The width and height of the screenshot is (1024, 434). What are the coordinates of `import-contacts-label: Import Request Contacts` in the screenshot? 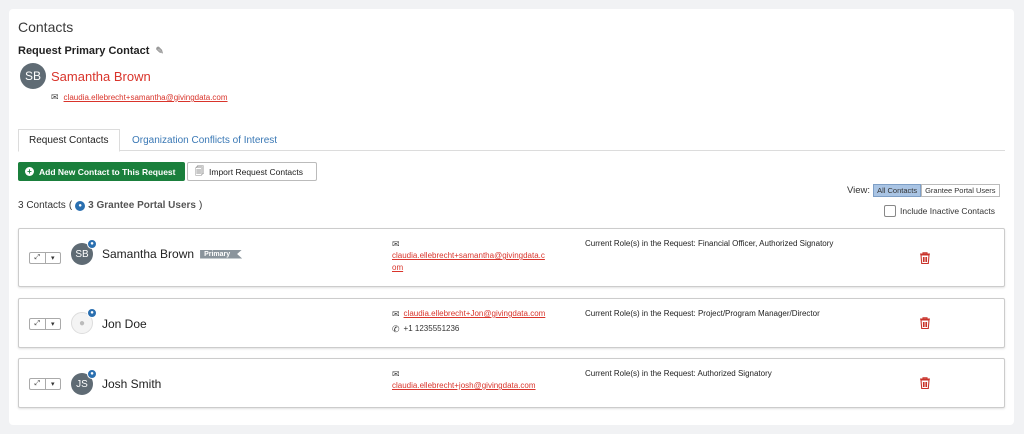 It's located at (256, 171).